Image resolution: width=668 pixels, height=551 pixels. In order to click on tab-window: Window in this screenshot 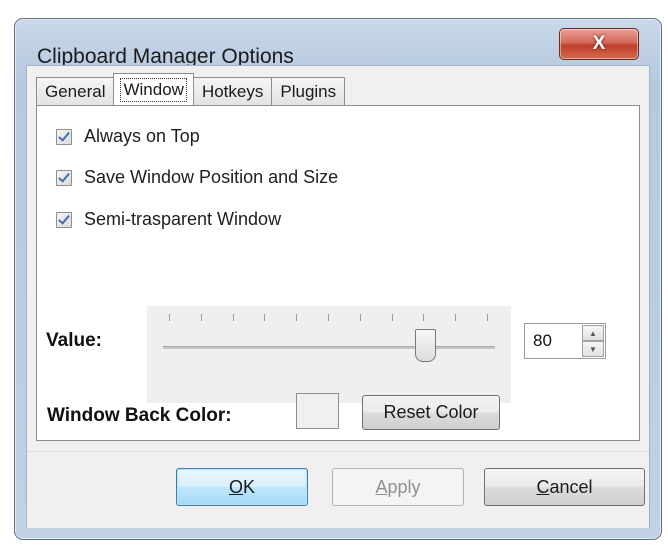, I will do `click(153, 89)`.